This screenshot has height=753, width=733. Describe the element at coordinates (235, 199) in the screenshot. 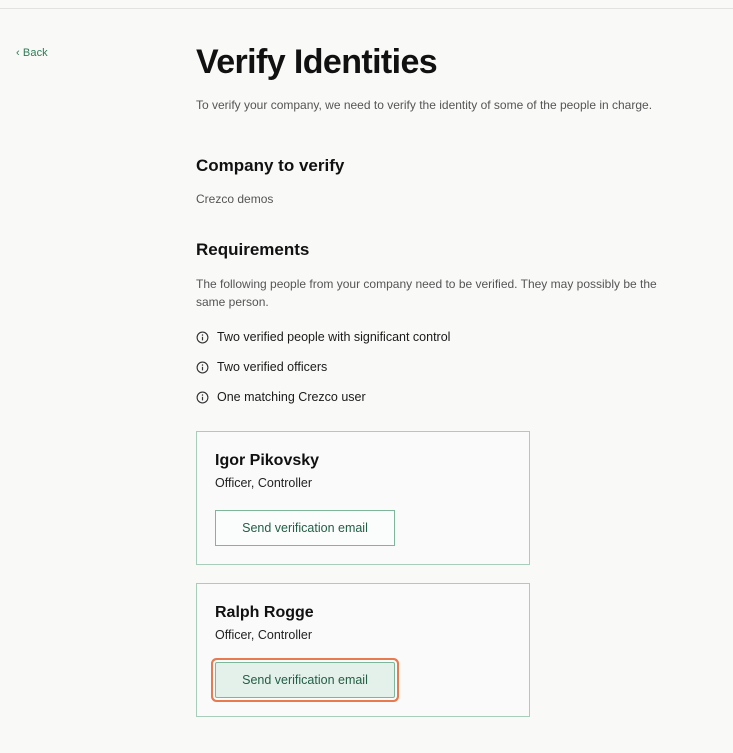

I see `company-name: Crezco demos` at that location.